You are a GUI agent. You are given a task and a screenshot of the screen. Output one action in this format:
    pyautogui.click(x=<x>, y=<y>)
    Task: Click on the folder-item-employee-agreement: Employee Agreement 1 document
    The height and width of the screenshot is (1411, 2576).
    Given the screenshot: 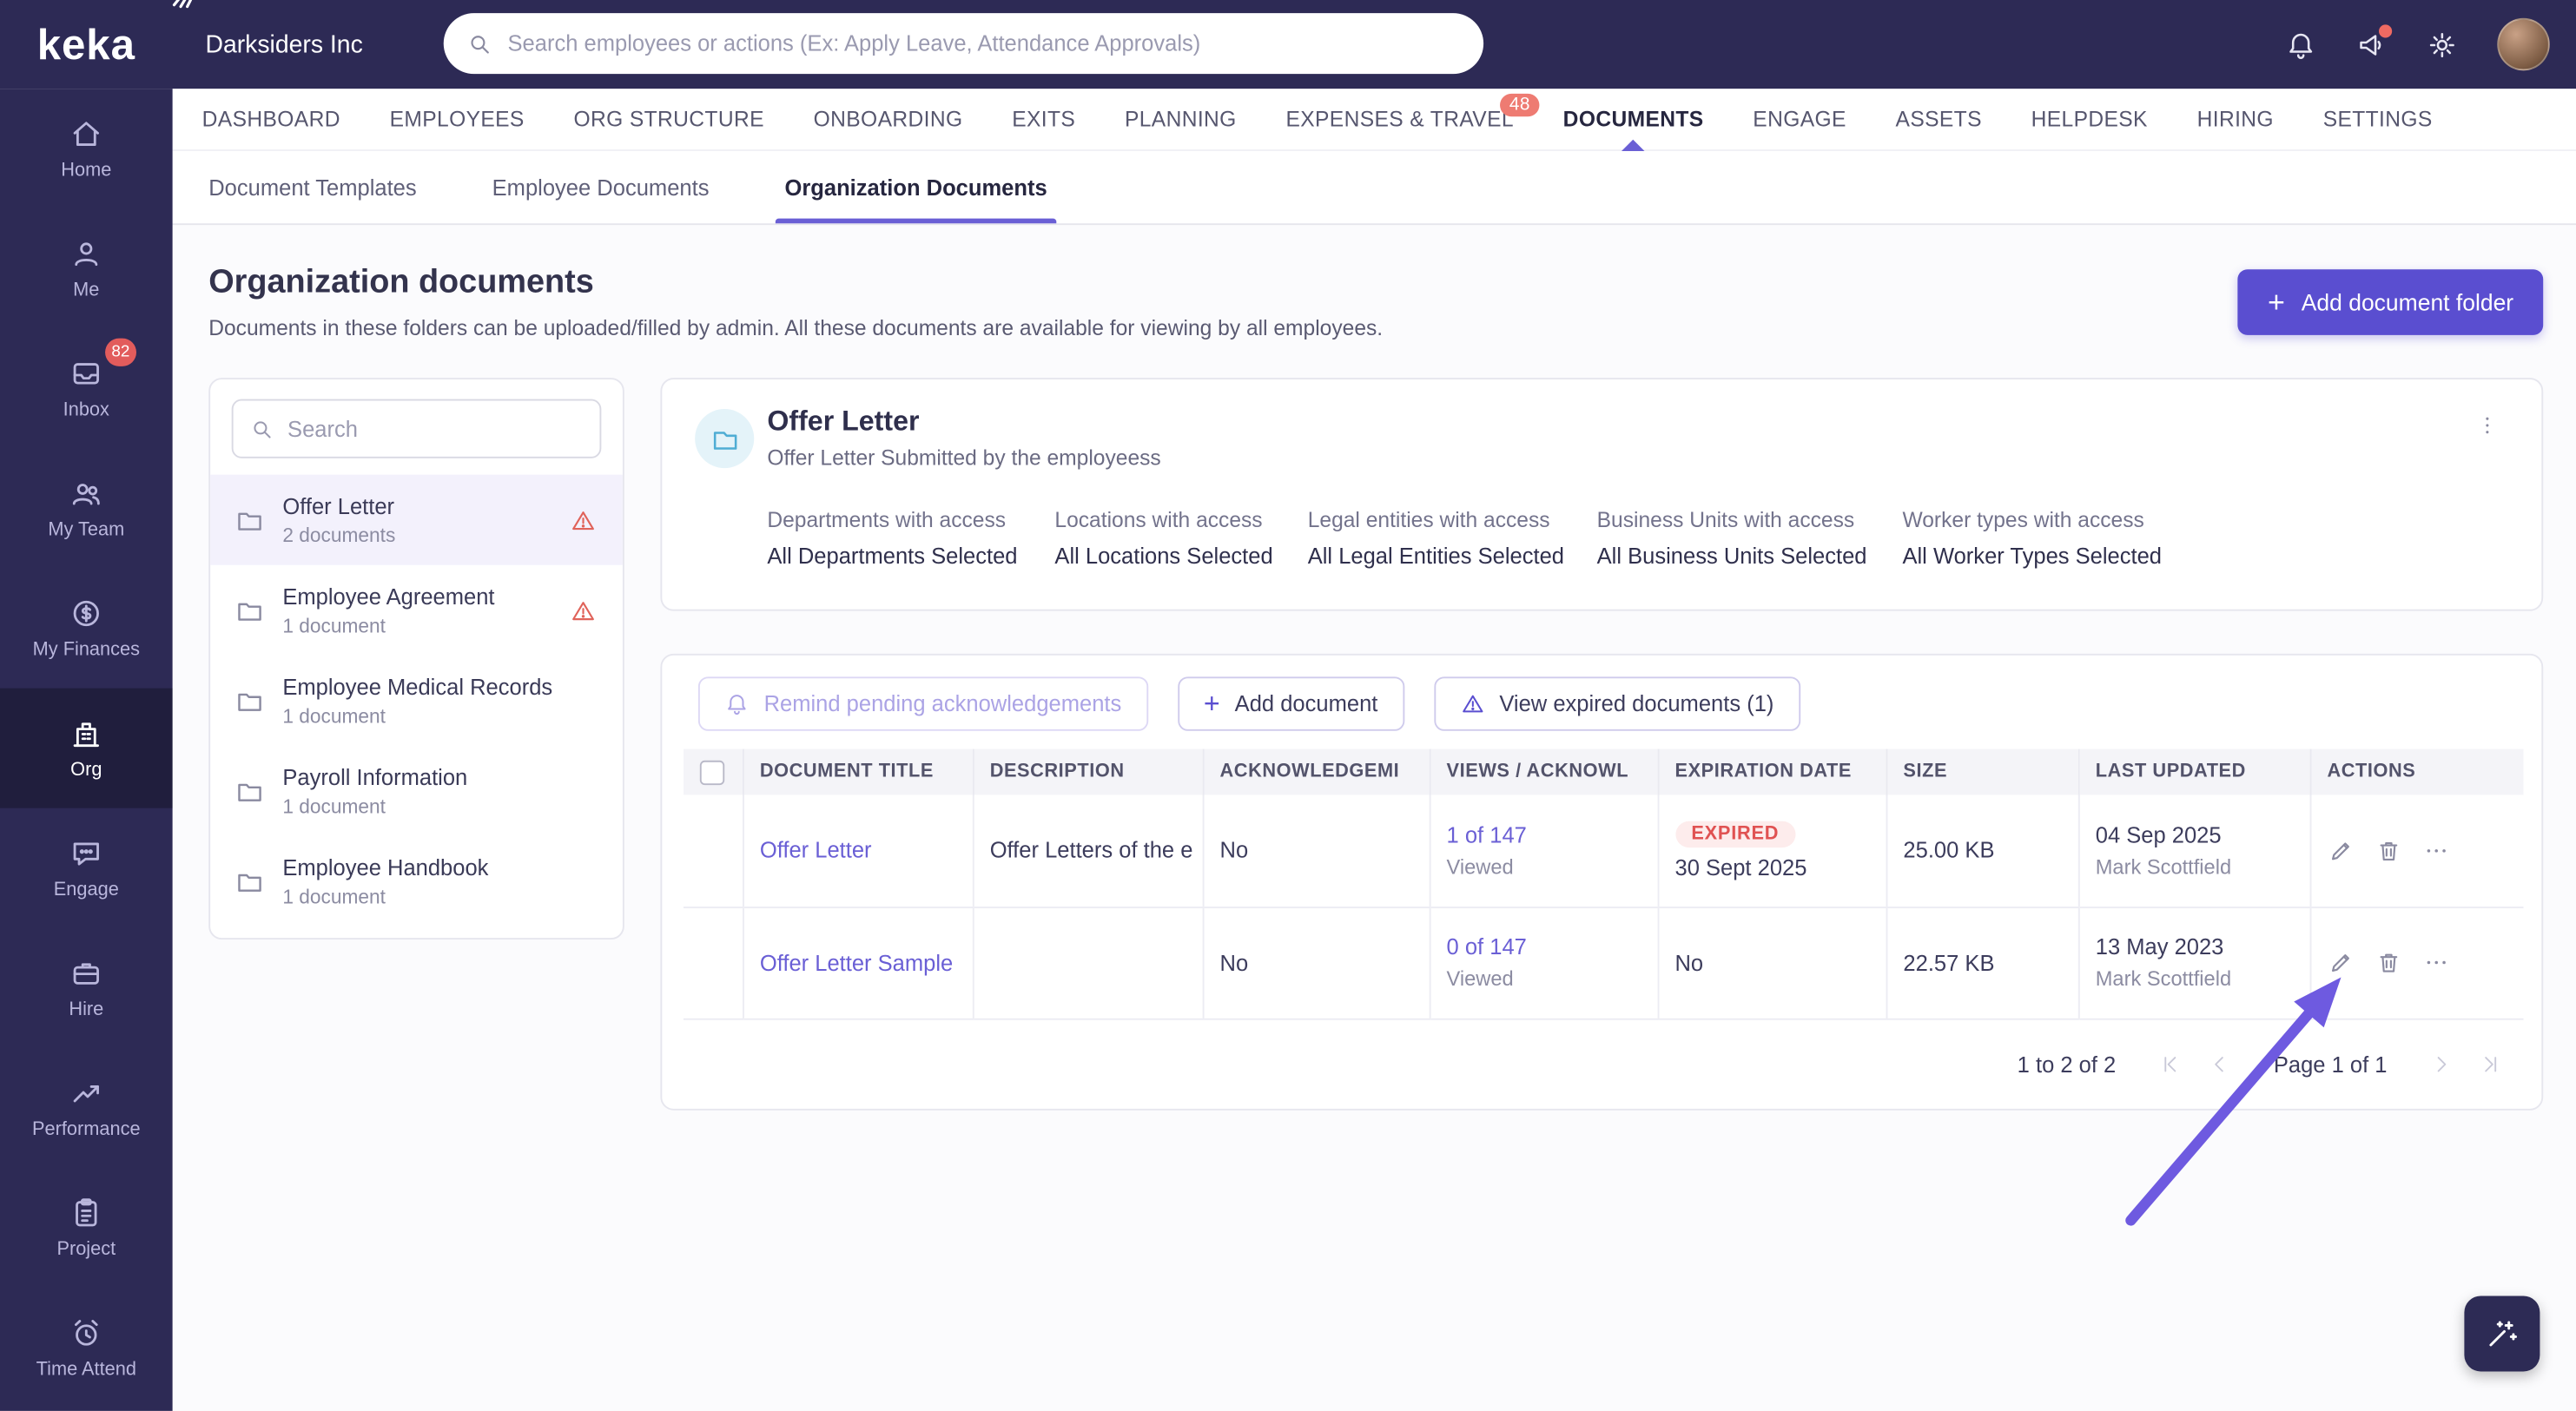 What is the action you would take?
    pyautogui.click(x=416, y=610)
    